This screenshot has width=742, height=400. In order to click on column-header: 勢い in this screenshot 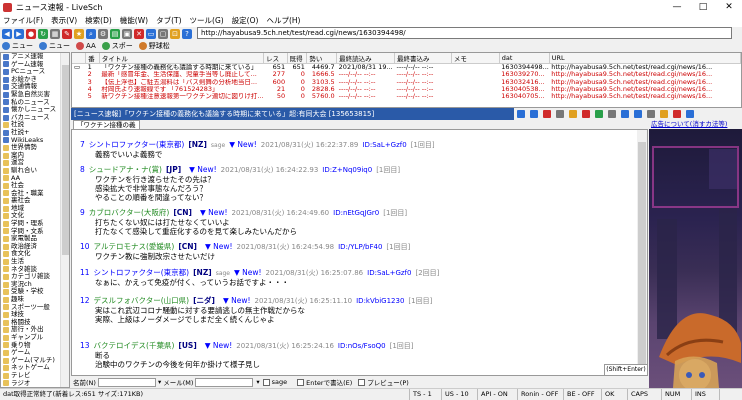, I will do `click(322, 58)`.